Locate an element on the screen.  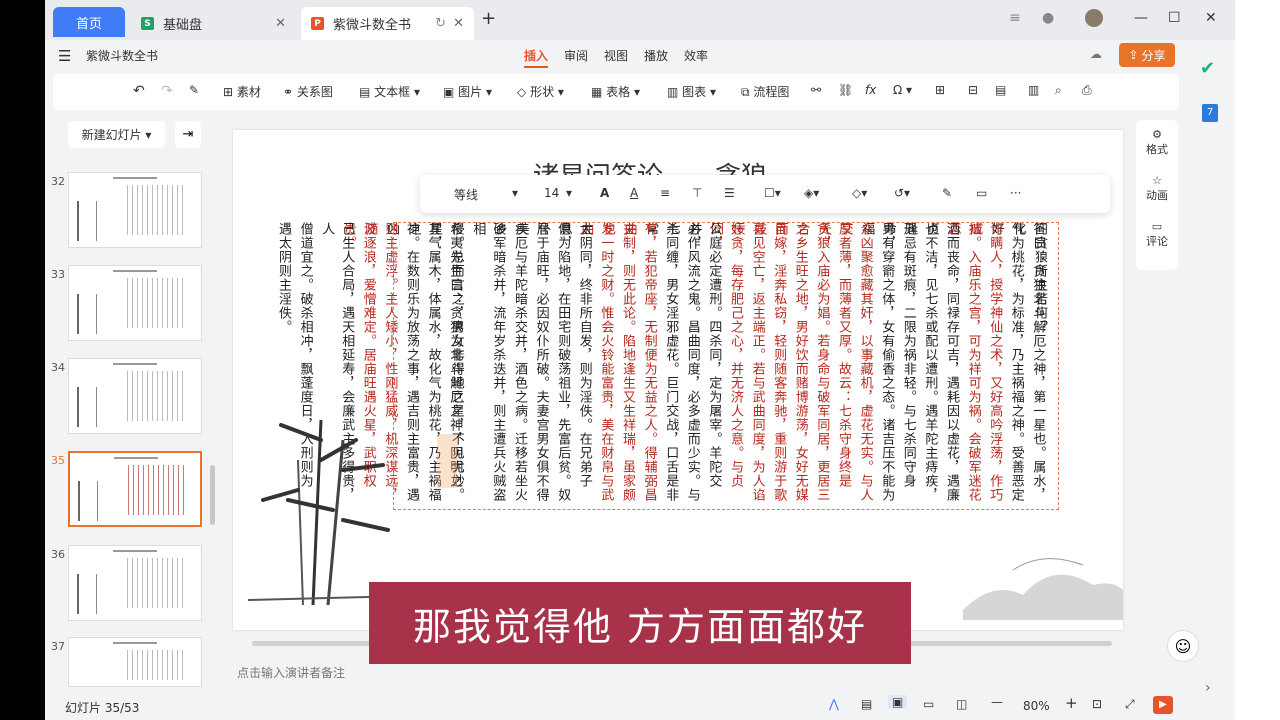
play-slideshow-button: ▶ is located at coordinates (1163, 705).